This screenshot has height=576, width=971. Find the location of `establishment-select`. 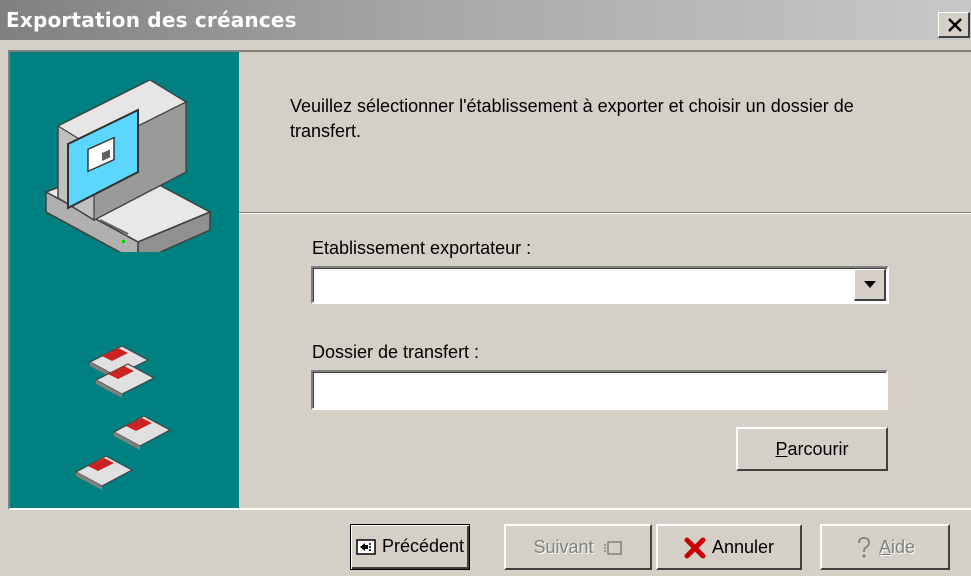

establishment-select is located at coordinates (600, 285).